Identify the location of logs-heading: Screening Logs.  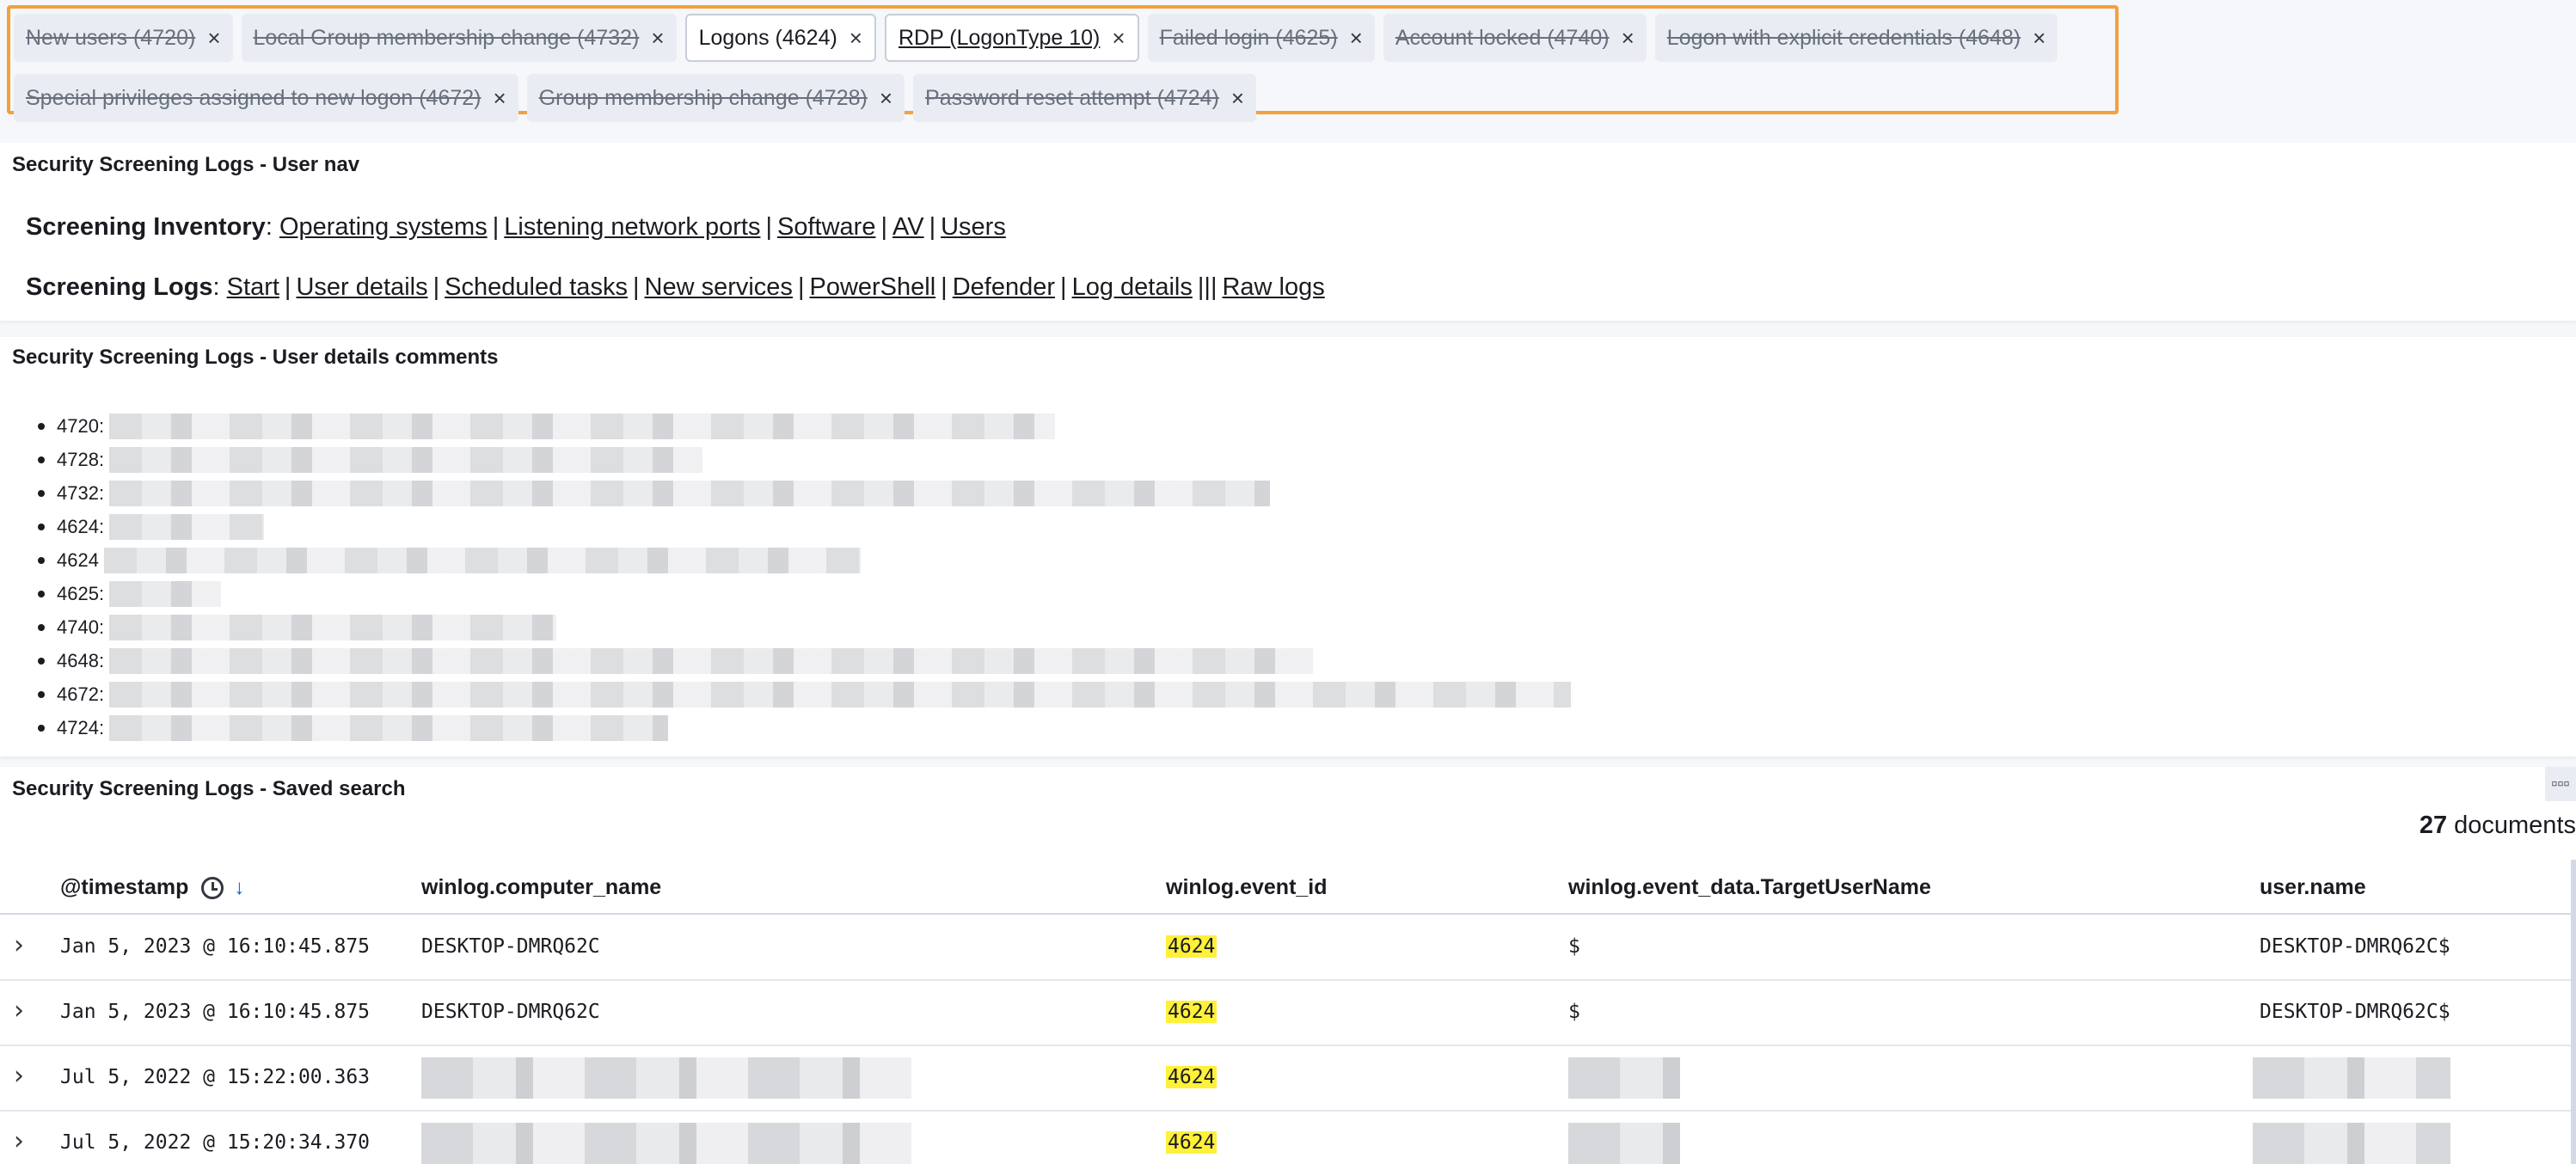
(119, 287).